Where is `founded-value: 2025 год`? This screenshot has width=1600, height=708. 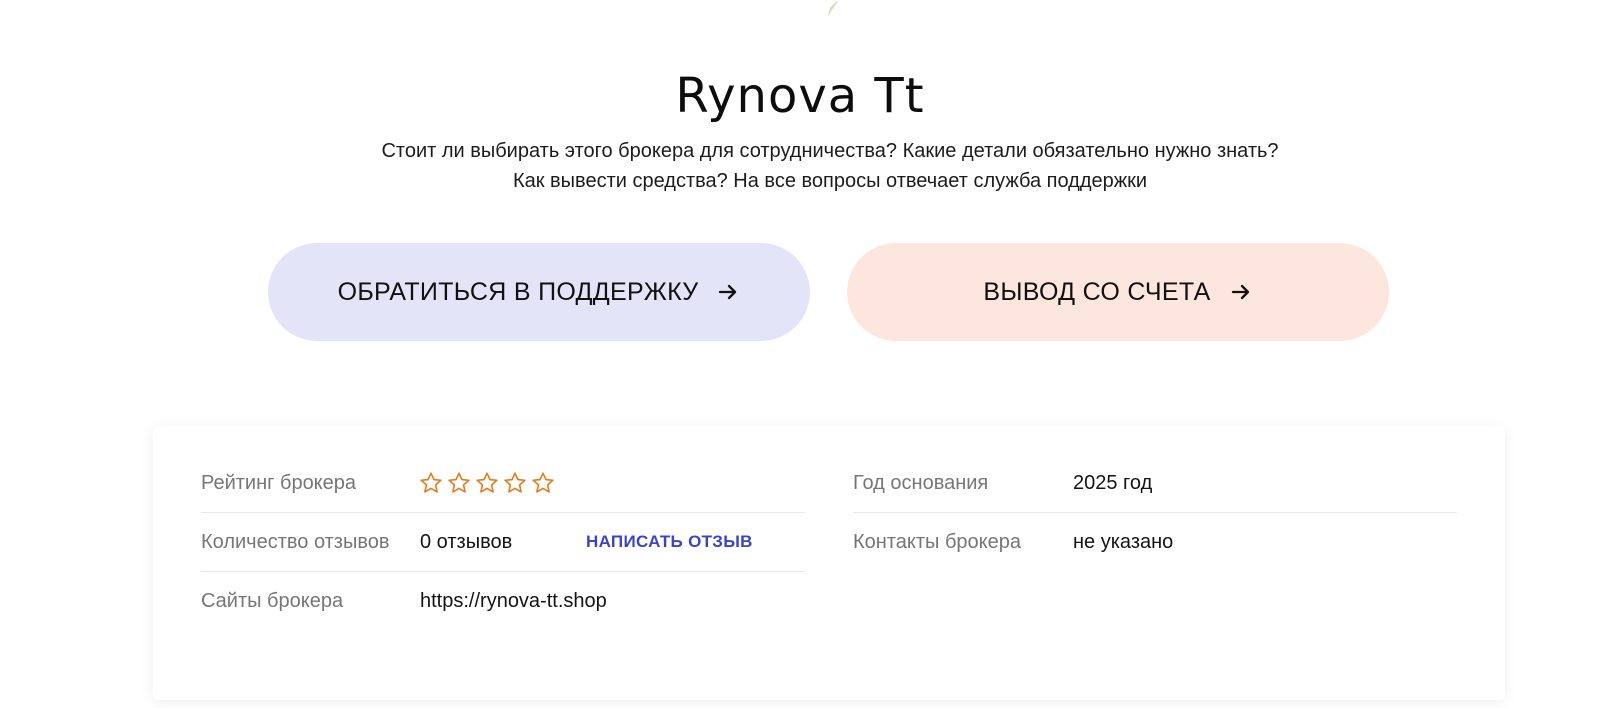
founded-value: 2025 год is located at coordinates (1113, 482).